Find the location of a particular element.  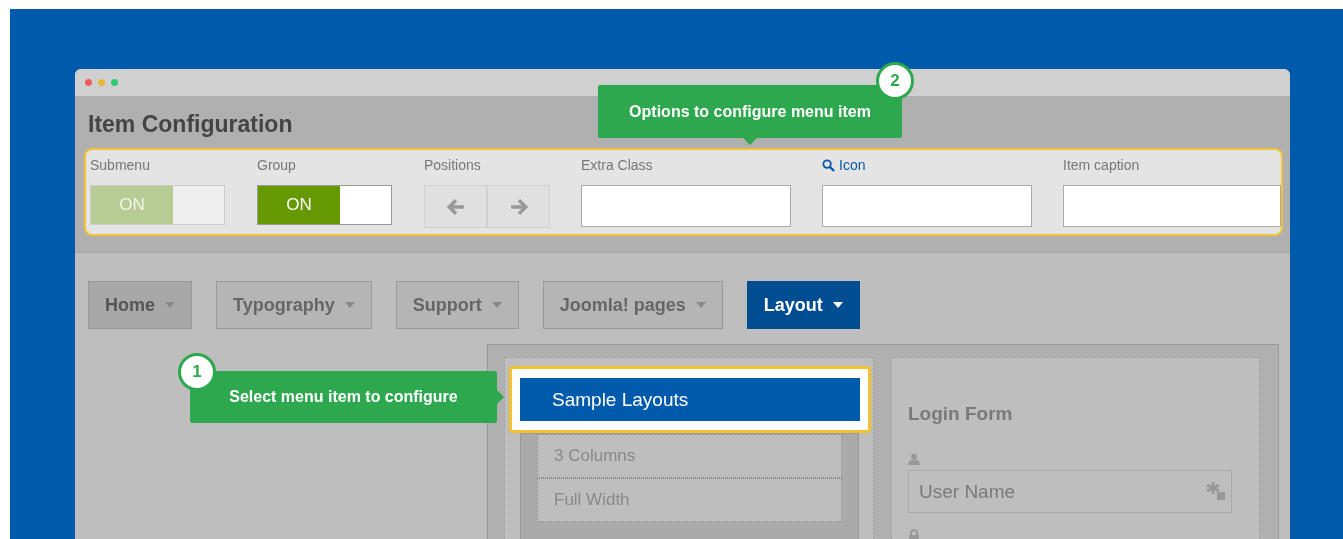

maximize-dot-icon is located at coordinates (114, 82).